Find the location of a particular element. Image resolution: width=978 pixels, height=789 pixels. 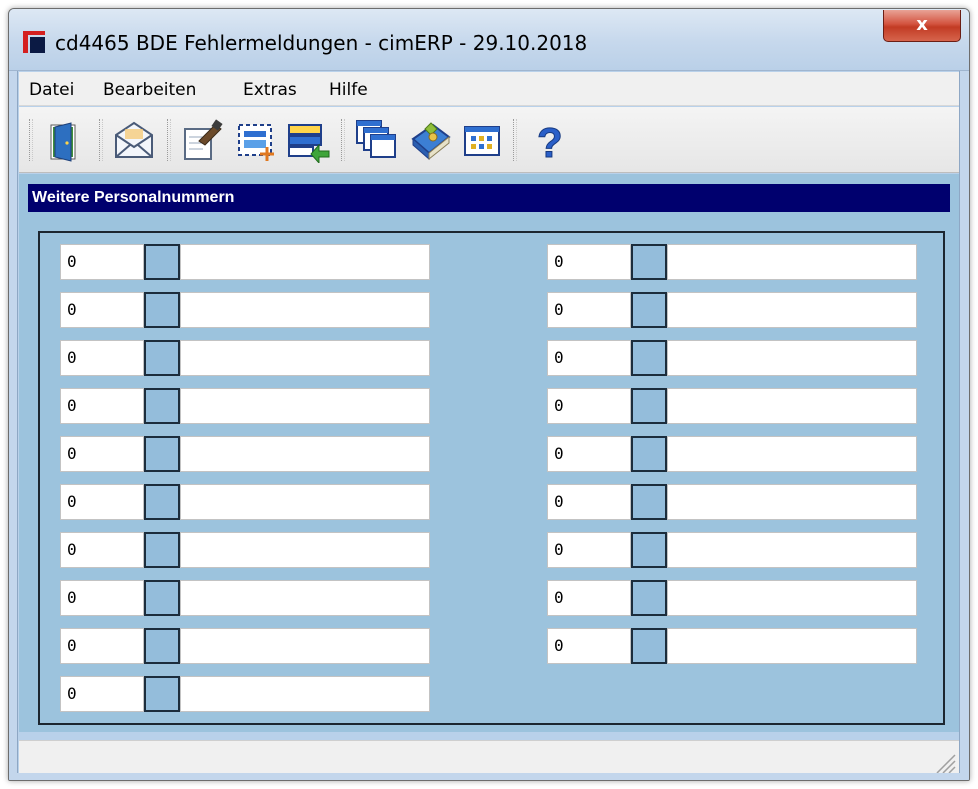

help-icon: ? is located at coordinates (550, 142).